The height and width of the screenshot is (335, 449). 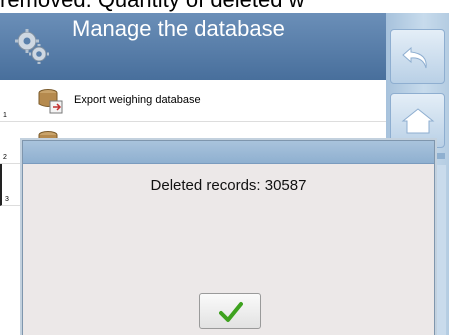 What do you see at coordinates (224, 6) in the screenshot?
I see `caption-text: removed. Quantity of deleted w` at bounding box center [224, 6].